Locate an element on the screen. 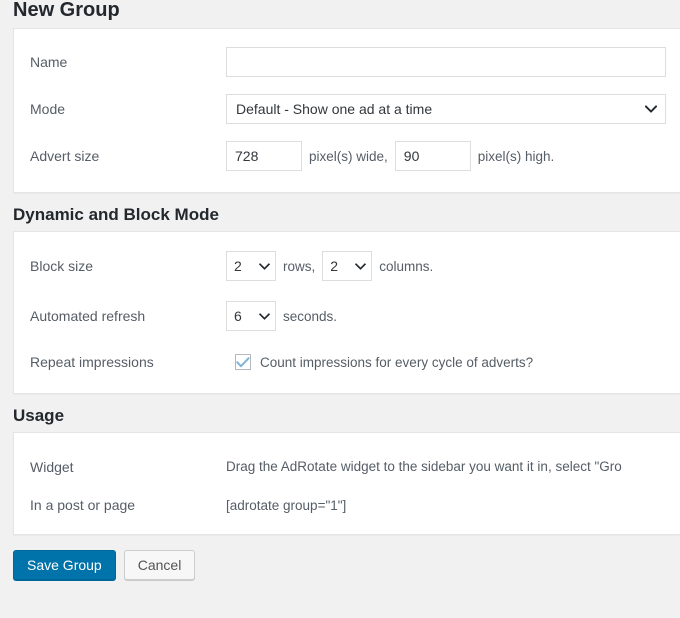  name-input is located at coordinates (446, 62).